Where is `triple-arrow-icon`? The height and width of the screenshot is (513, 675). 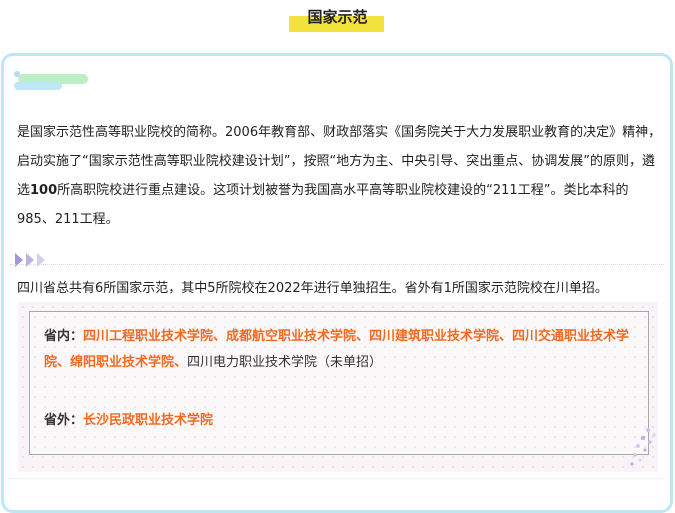
triple-arrow-icon is located at coordinates (30, 260).